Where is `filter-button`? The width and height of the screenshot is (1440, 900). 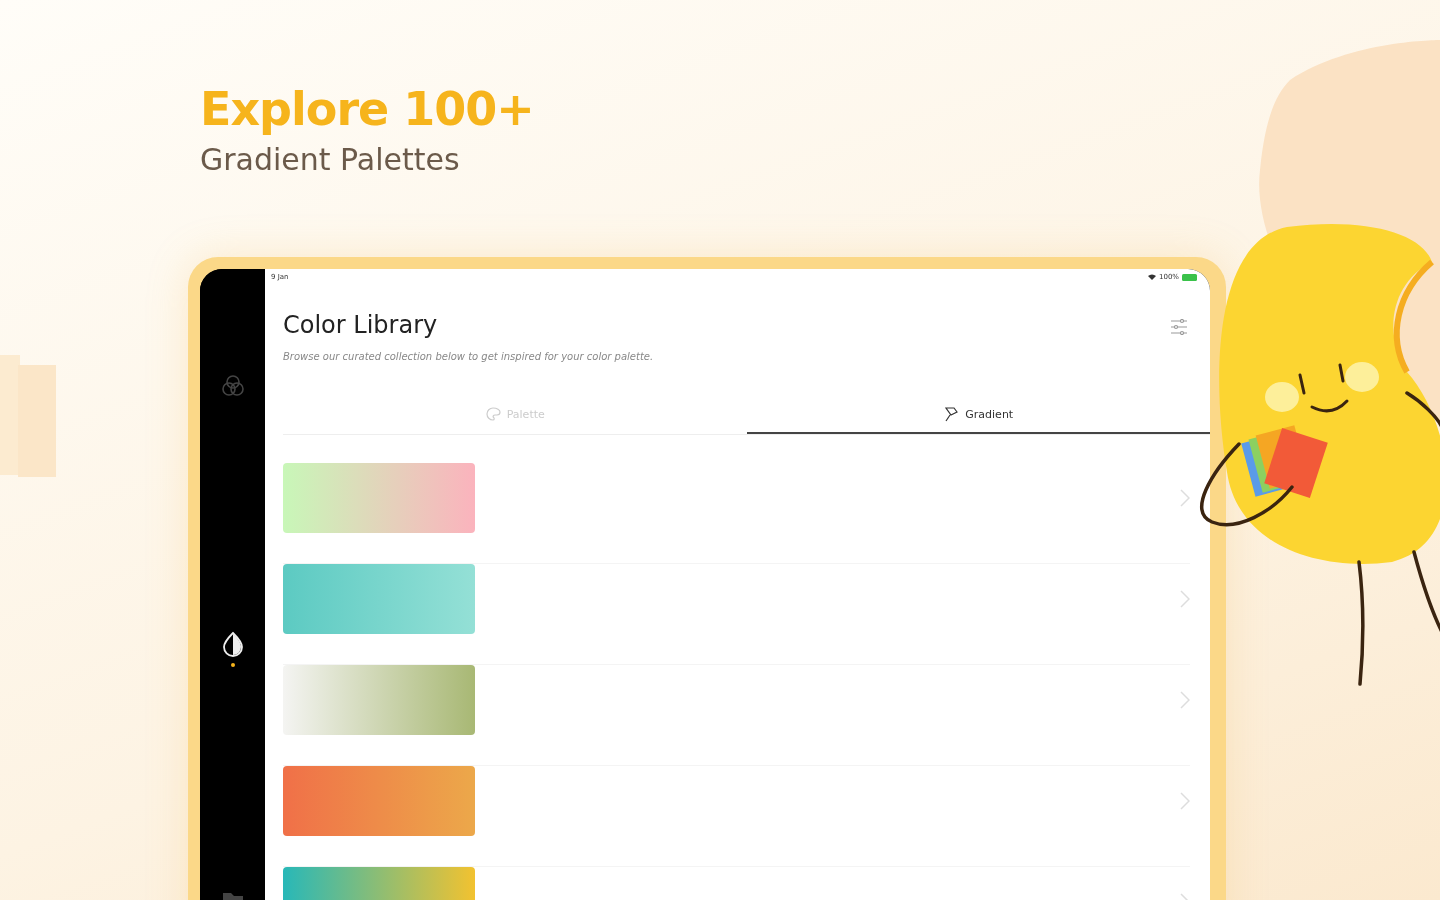 filter-button is located at coordinates (1179, 327).